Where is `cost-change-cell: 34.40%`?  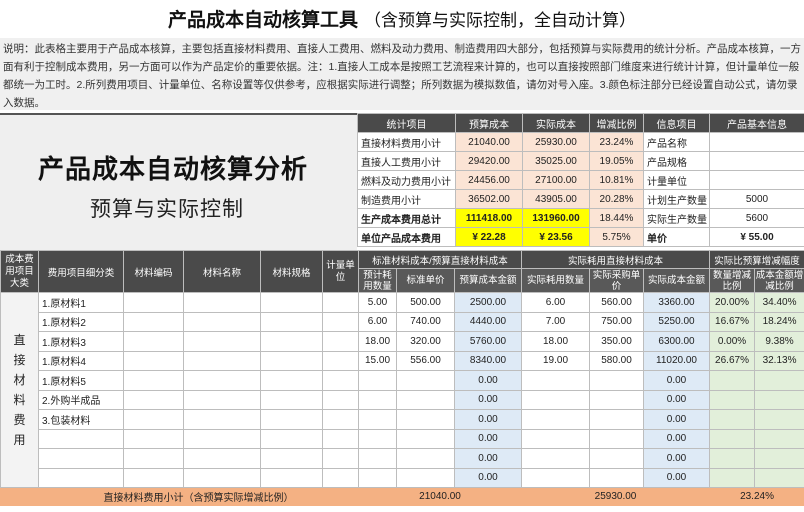
cost-change-cell: 34.40% is located at coordinates (779, 302).